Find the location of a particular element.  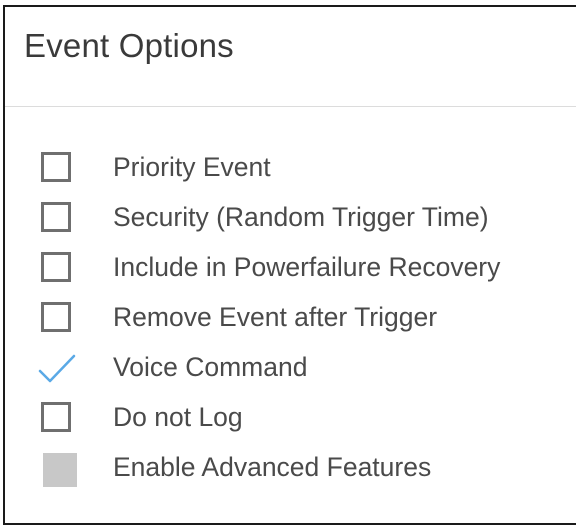

option-label: Enable Advanced Features is located at coordinates (272, 467).